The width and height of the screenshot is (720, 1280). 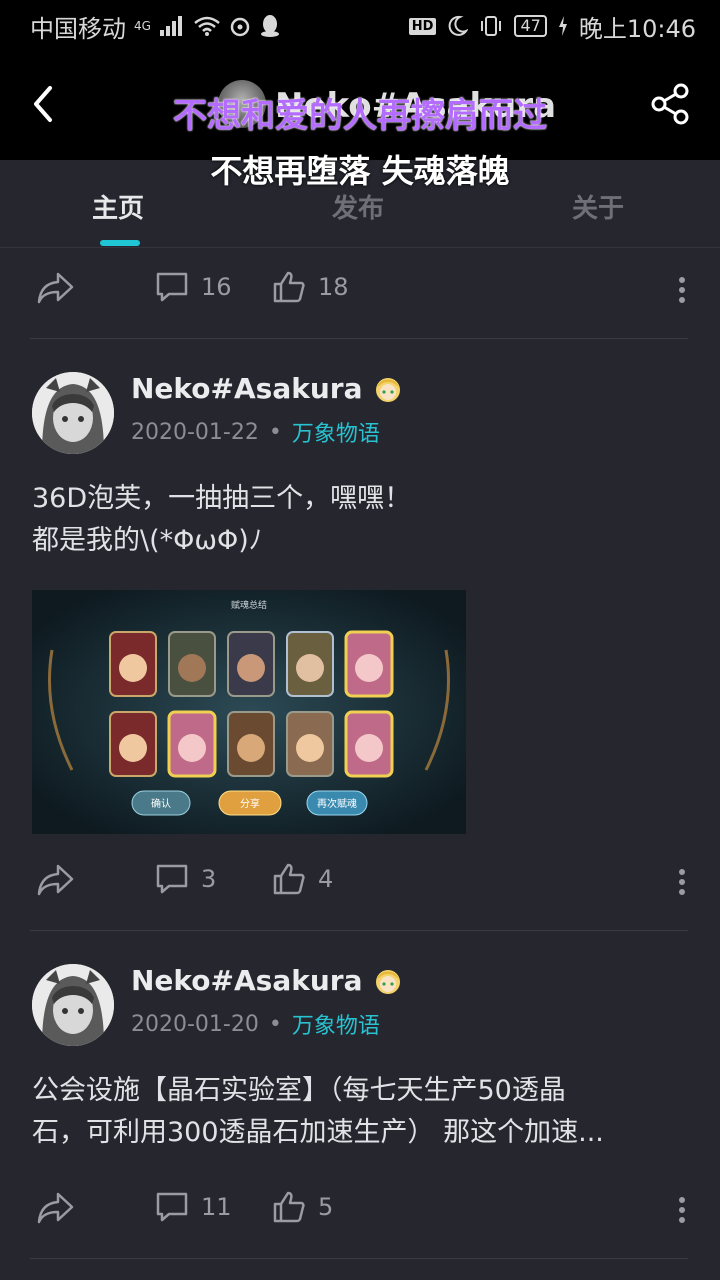 What do you see at coordinates (193, 1207) in the screenshot?
I see `comment-button: 11` at bounding box center [193, 1207].